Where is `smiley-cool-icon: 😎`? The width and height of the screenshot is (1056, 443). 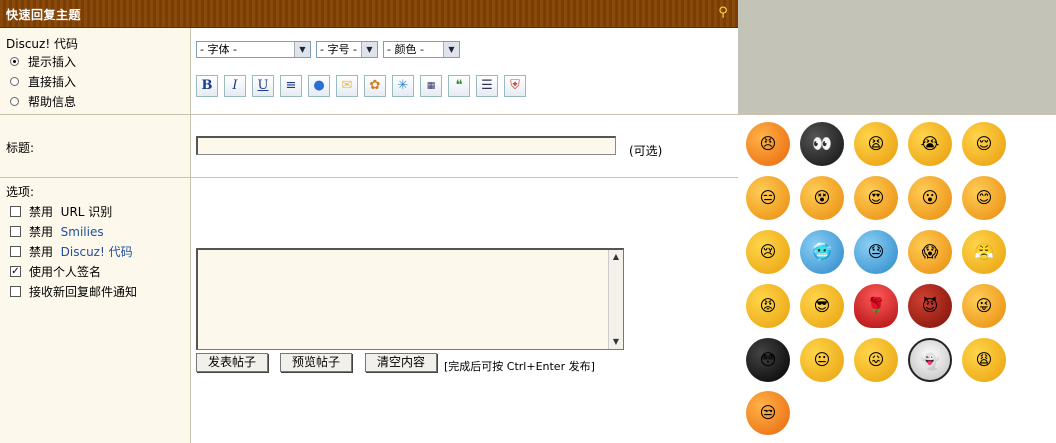 smiley-cool-icon: 😎 is located at coordinates (822, 306).